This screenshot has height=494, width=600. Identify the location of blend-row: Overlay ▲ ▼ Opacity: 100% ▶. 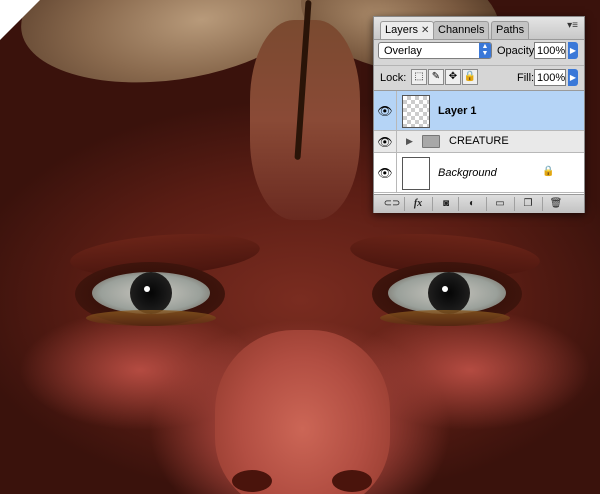
(479, 52).